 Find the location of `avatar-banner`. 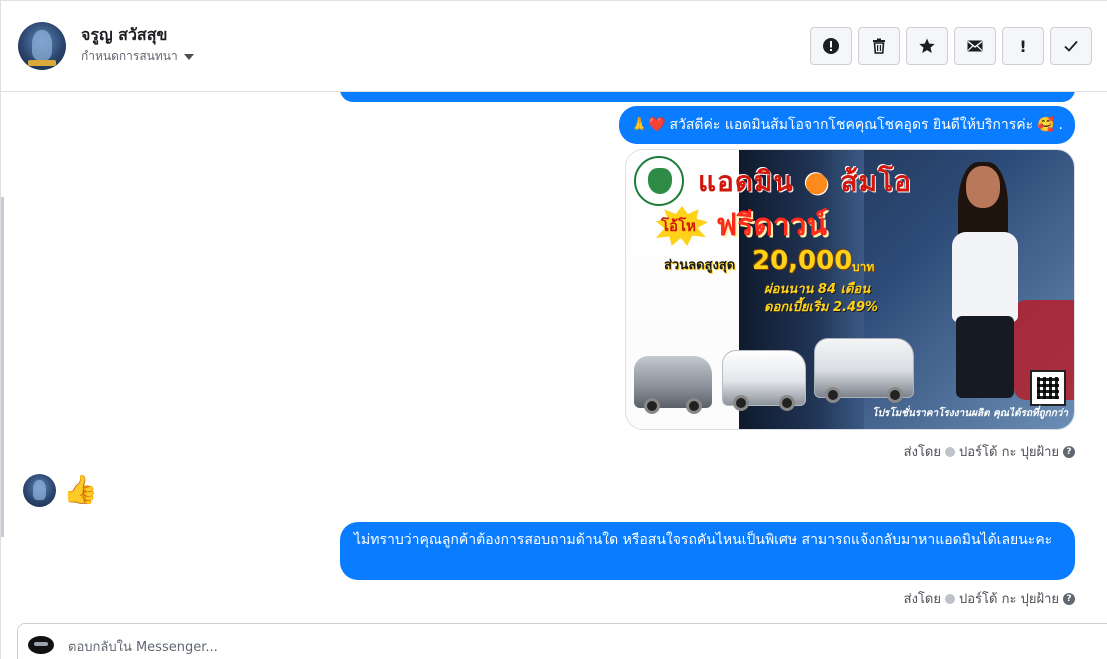

avatar-banner is located at coordinates (42, 63).